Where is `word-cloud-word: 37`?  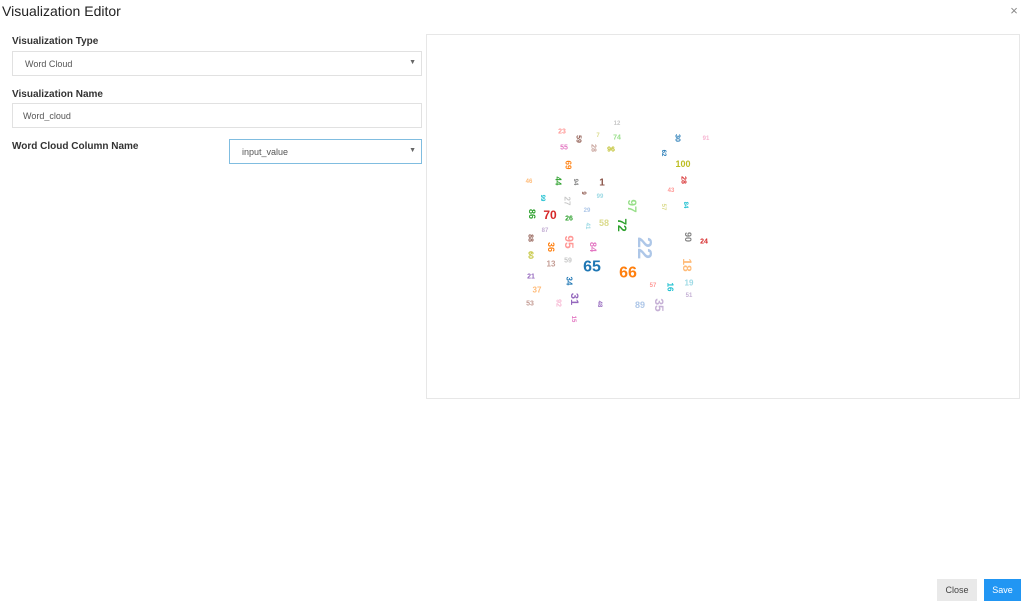 word-cloud-word: 37 is located at coordinates (537, 290).